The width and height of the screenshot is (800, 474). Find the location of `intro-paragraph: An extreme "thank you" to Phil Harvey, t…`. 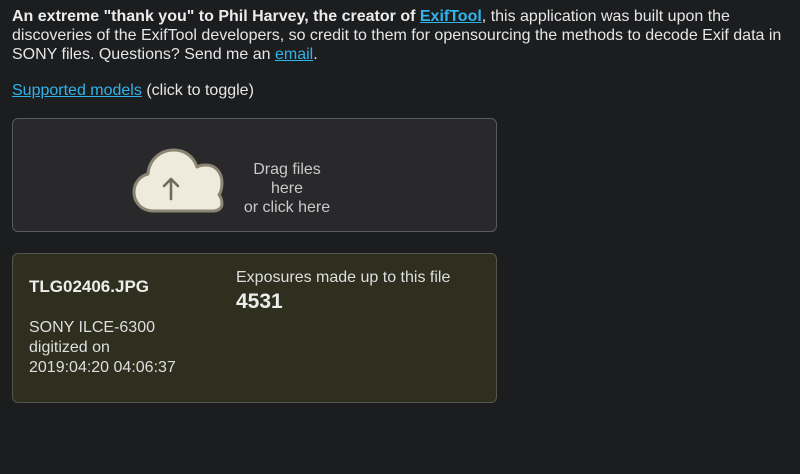

intro-paragraph: An extreme "thank you" to Phil Harvey, t… is located at coordinates (397, 35).